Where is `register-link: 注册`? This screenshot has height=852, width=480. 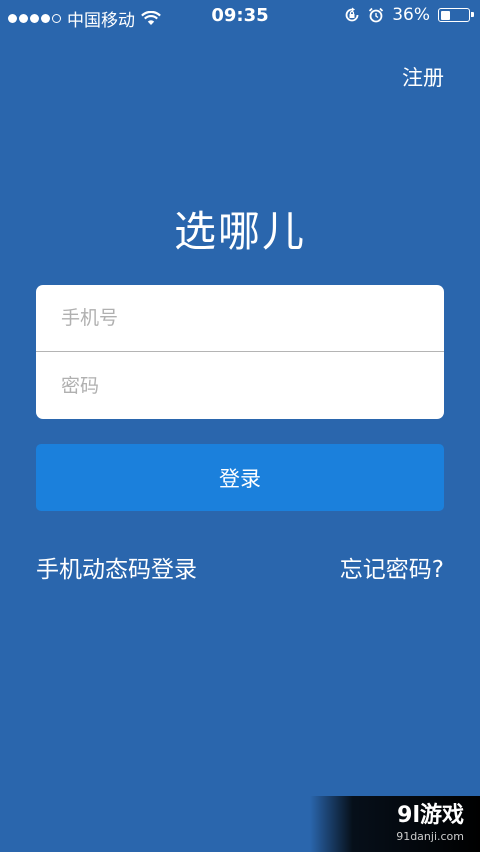
register-link: 注册 is located at coordinates (423, 77).